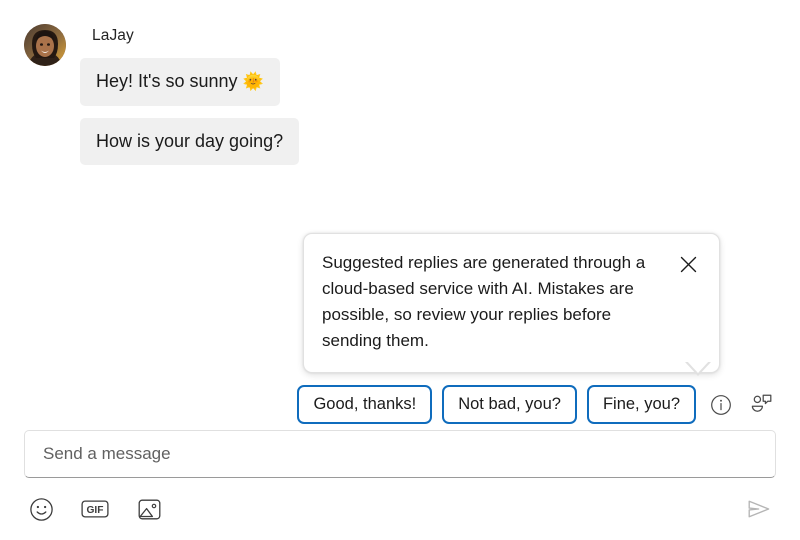  I want to click on suggested-replies-icon, so click(761, 405).